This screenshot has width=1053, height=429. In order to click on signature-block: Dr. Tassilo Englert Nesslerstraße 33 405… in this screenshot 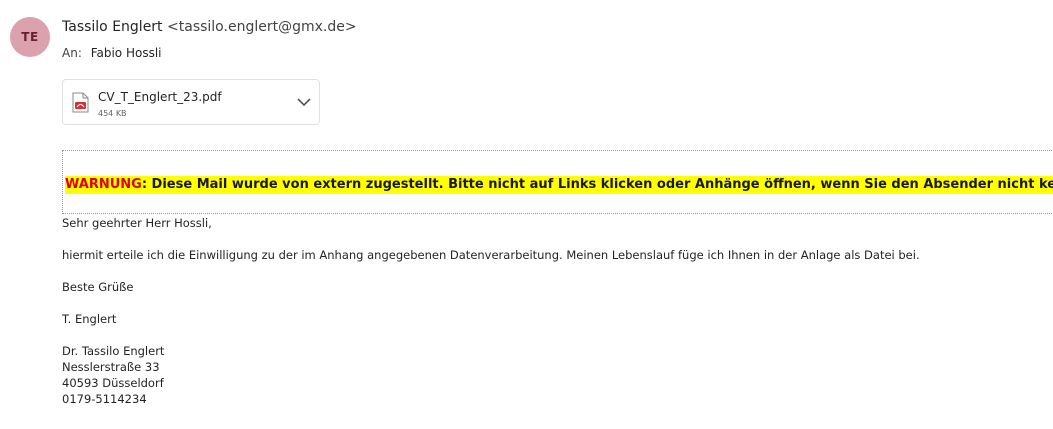, I will do `click(113, 375)`.